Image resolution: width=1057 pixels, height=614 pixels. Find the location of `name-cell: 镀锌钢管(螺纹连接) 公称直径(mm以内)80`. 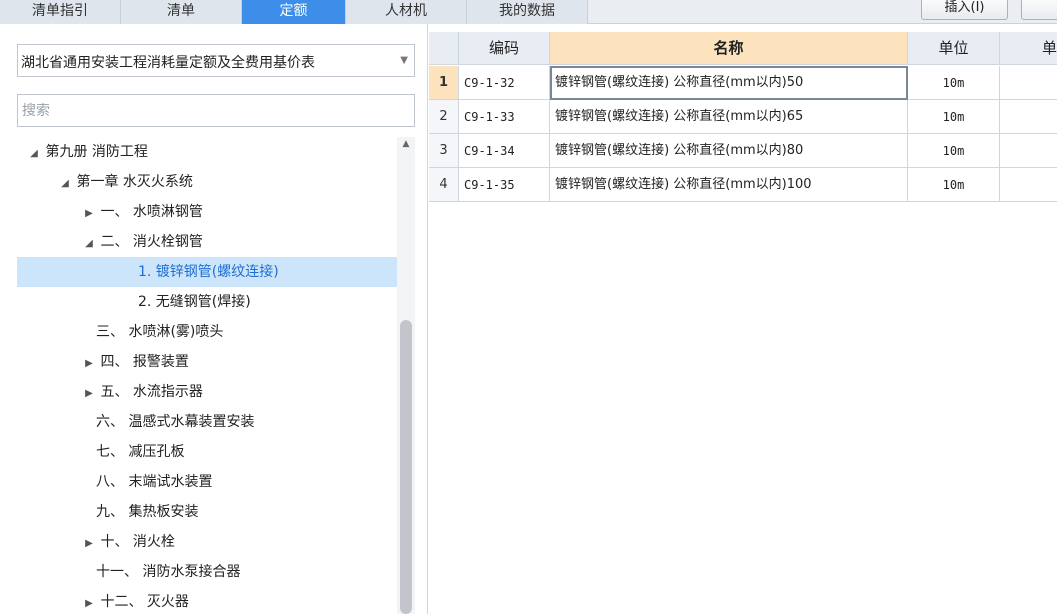

name-cell: 镀锌钢管(螺纹连接) 公称直径(mm以内)80 is located at coordinates (729, 151).